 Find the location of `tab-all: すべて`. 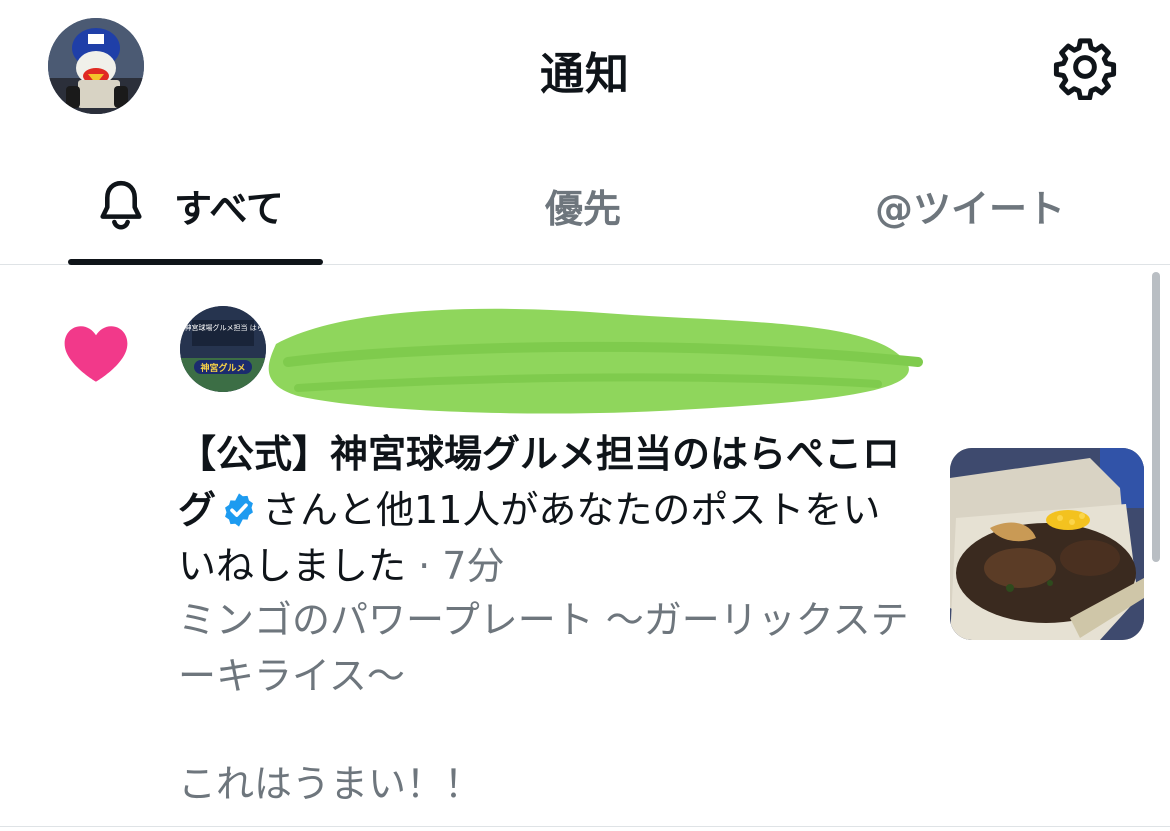

tab-all: すべて is located at coordinates (190, 205).